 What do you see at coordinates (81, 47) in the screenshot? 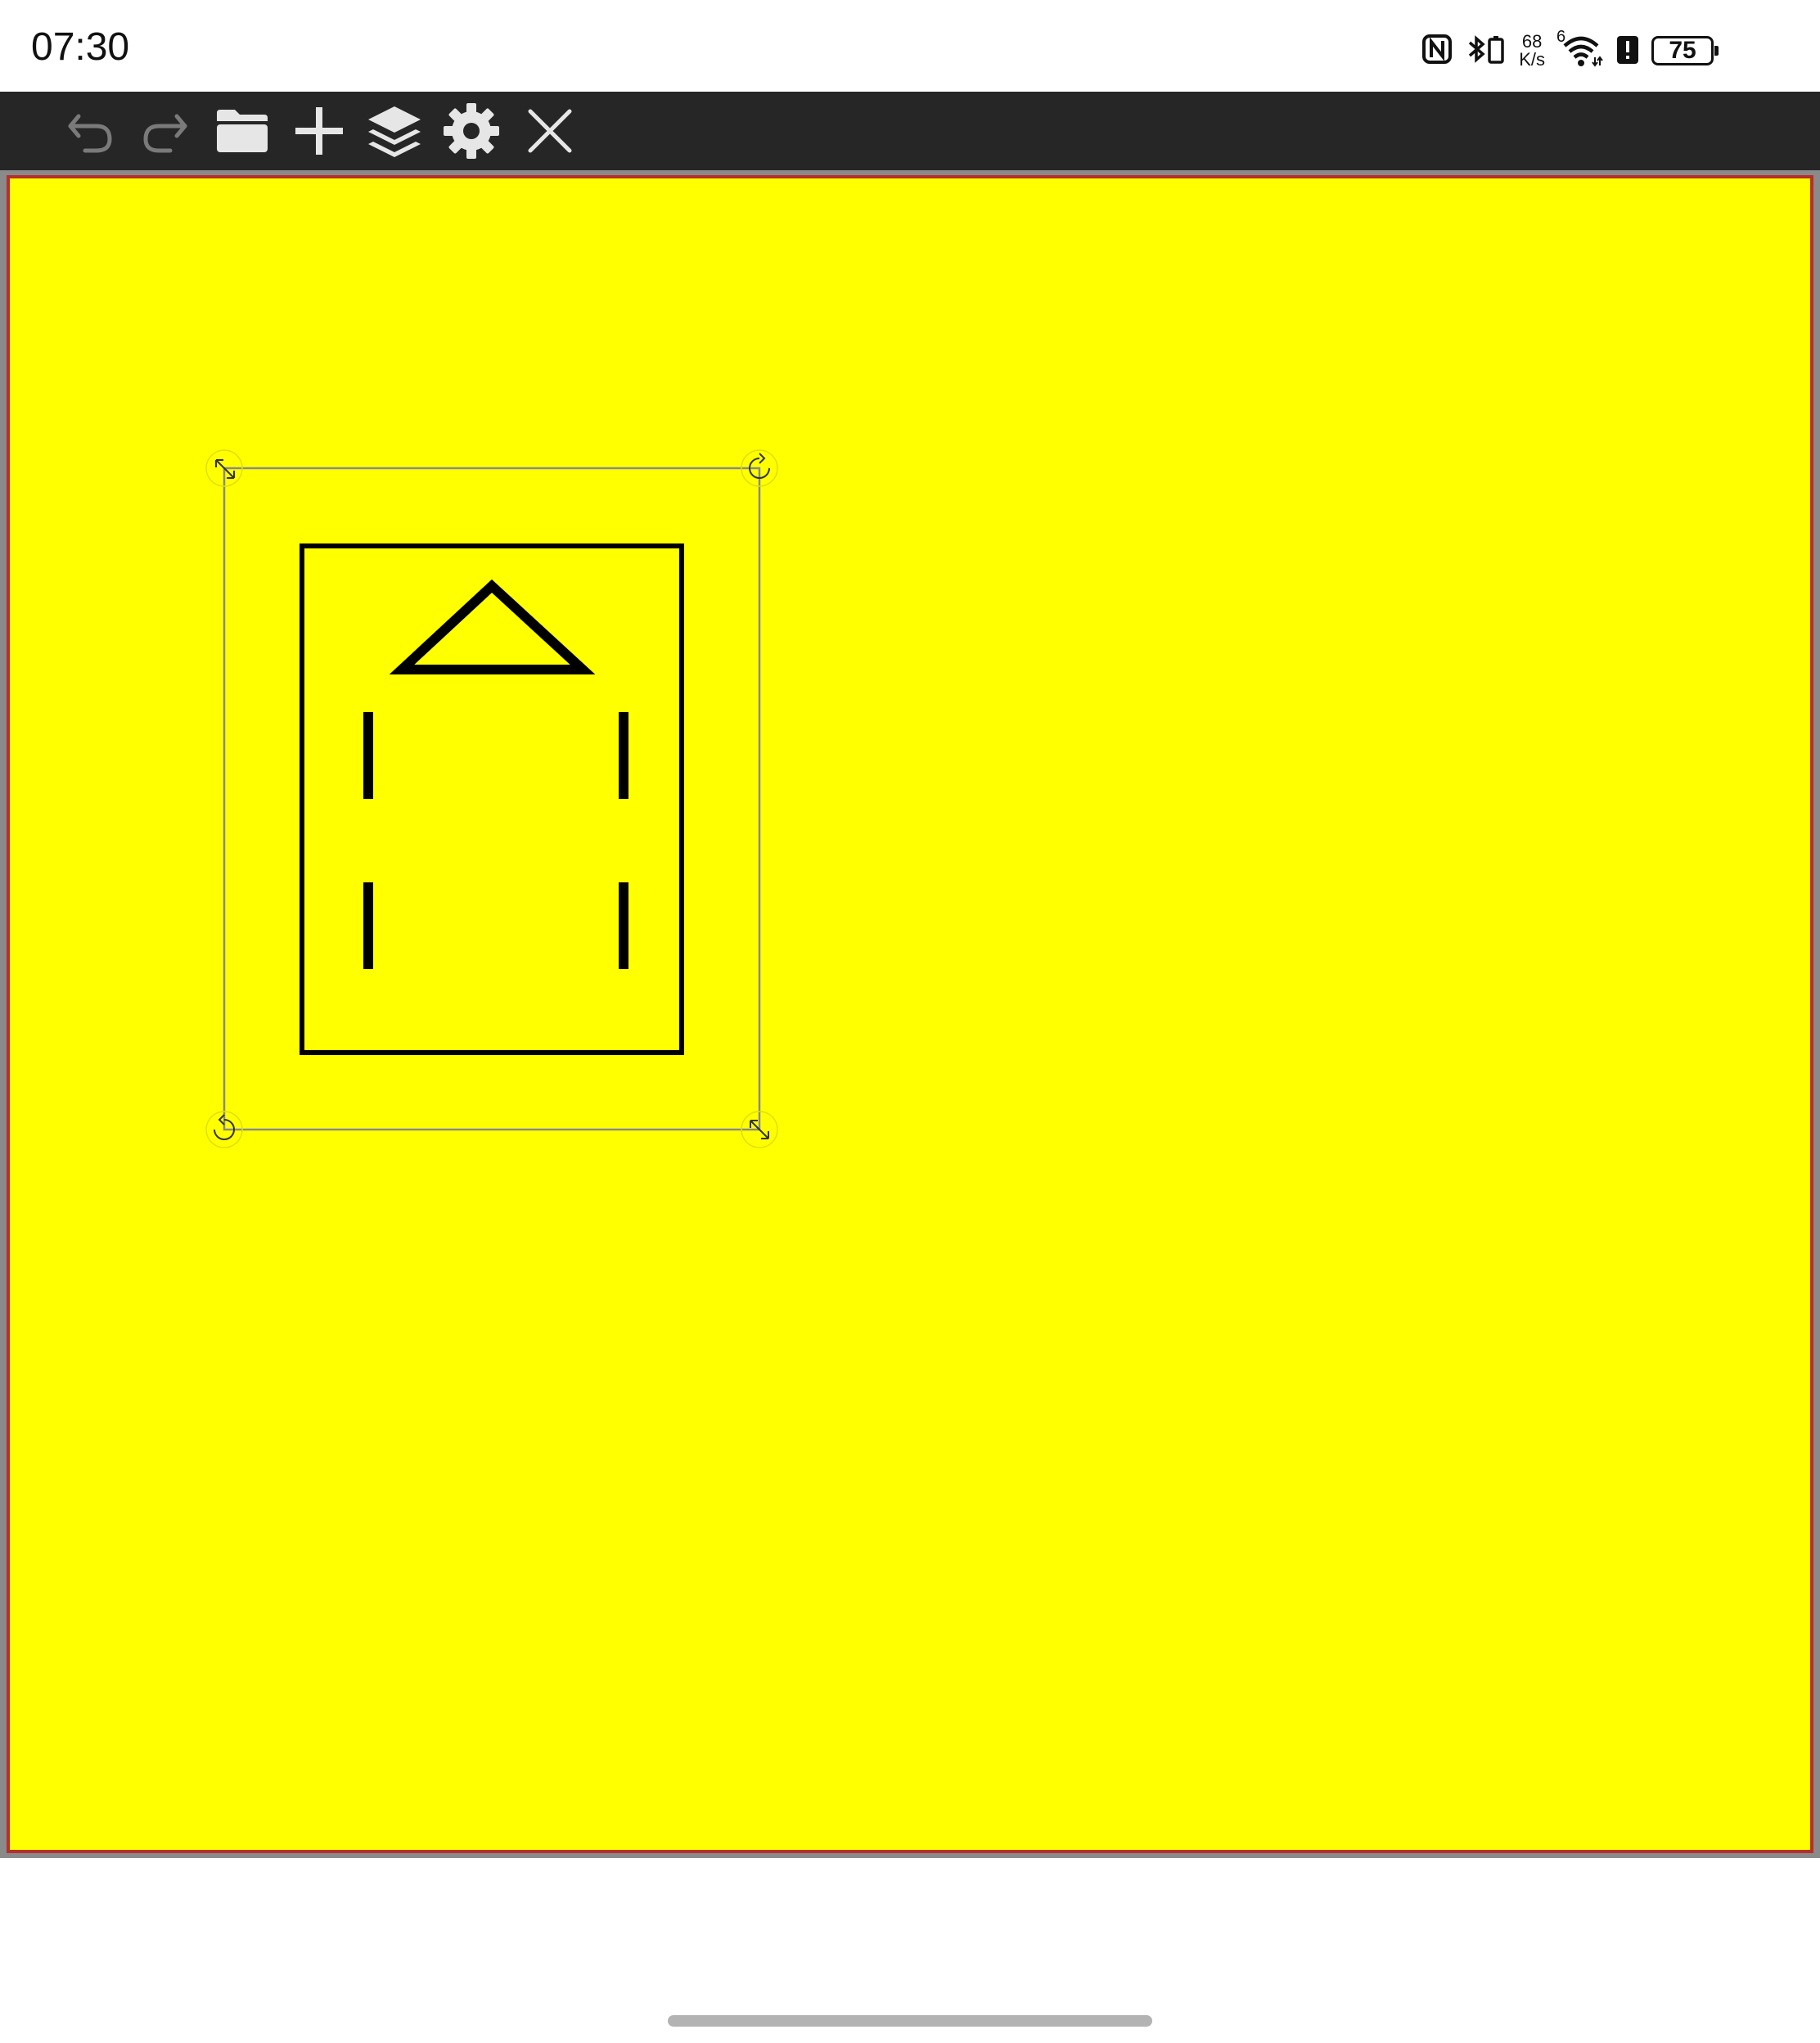
I see `status-time: 07:30` at bounding box center [81, 47].